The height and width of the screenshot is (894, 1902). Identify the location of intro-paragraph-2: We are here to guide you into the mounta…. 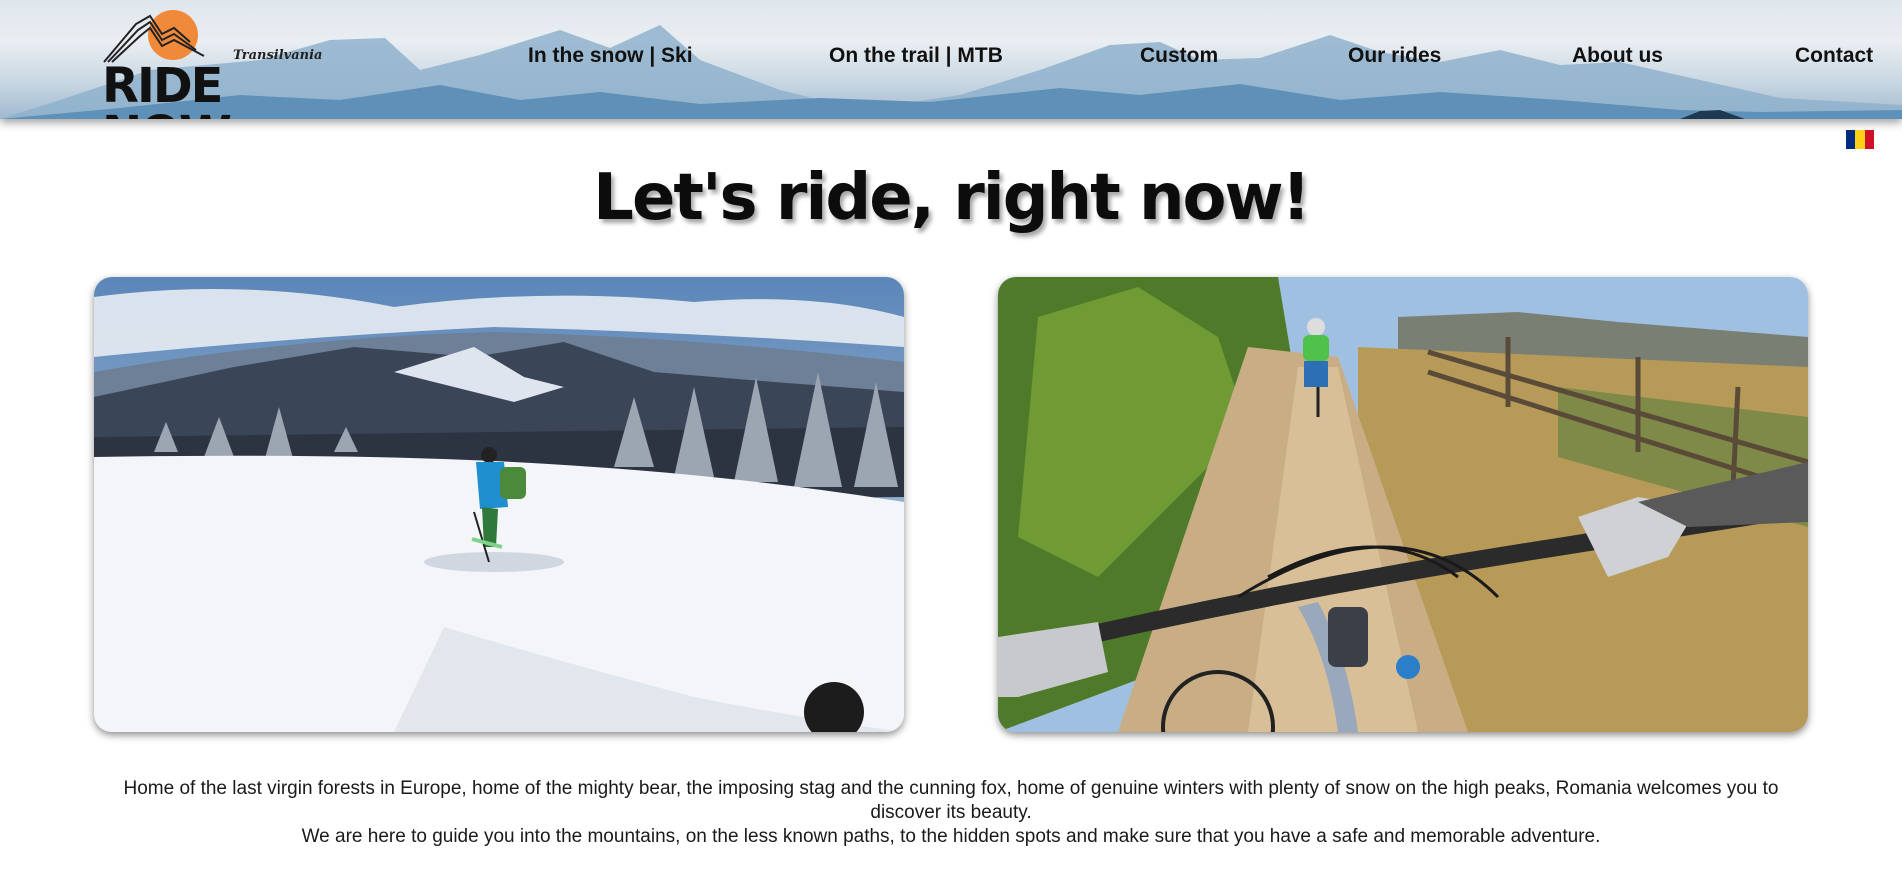
(951, 836).